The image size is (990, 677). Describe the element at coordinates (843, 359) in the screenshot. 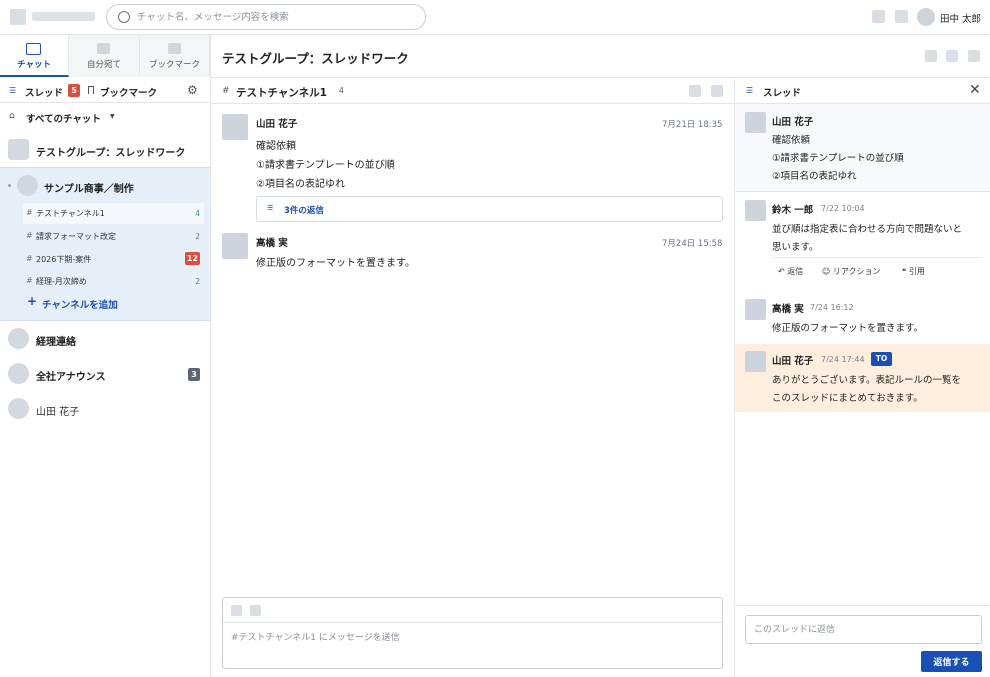

I see `message-time: 7/24 17:44` at that location.